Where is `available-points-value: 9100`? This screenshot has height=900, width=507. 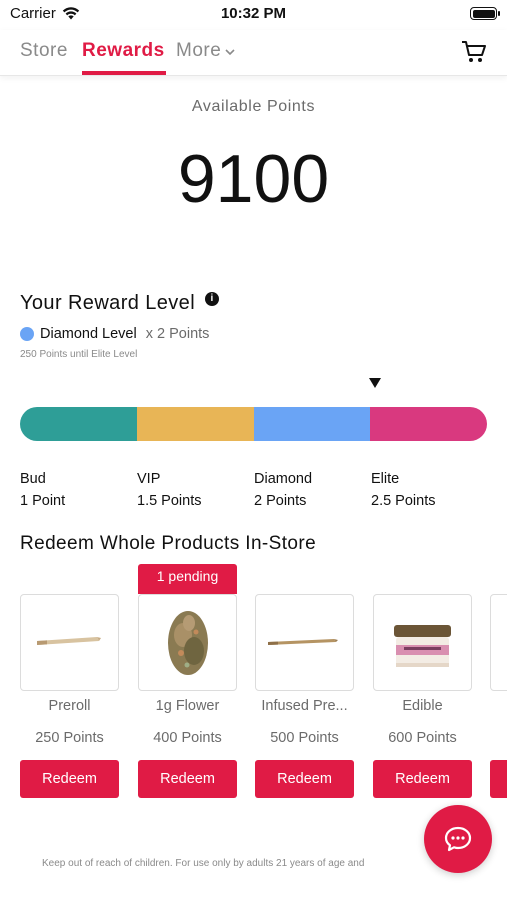 available-points-value: 9100 is located at coordinates (253, 179).